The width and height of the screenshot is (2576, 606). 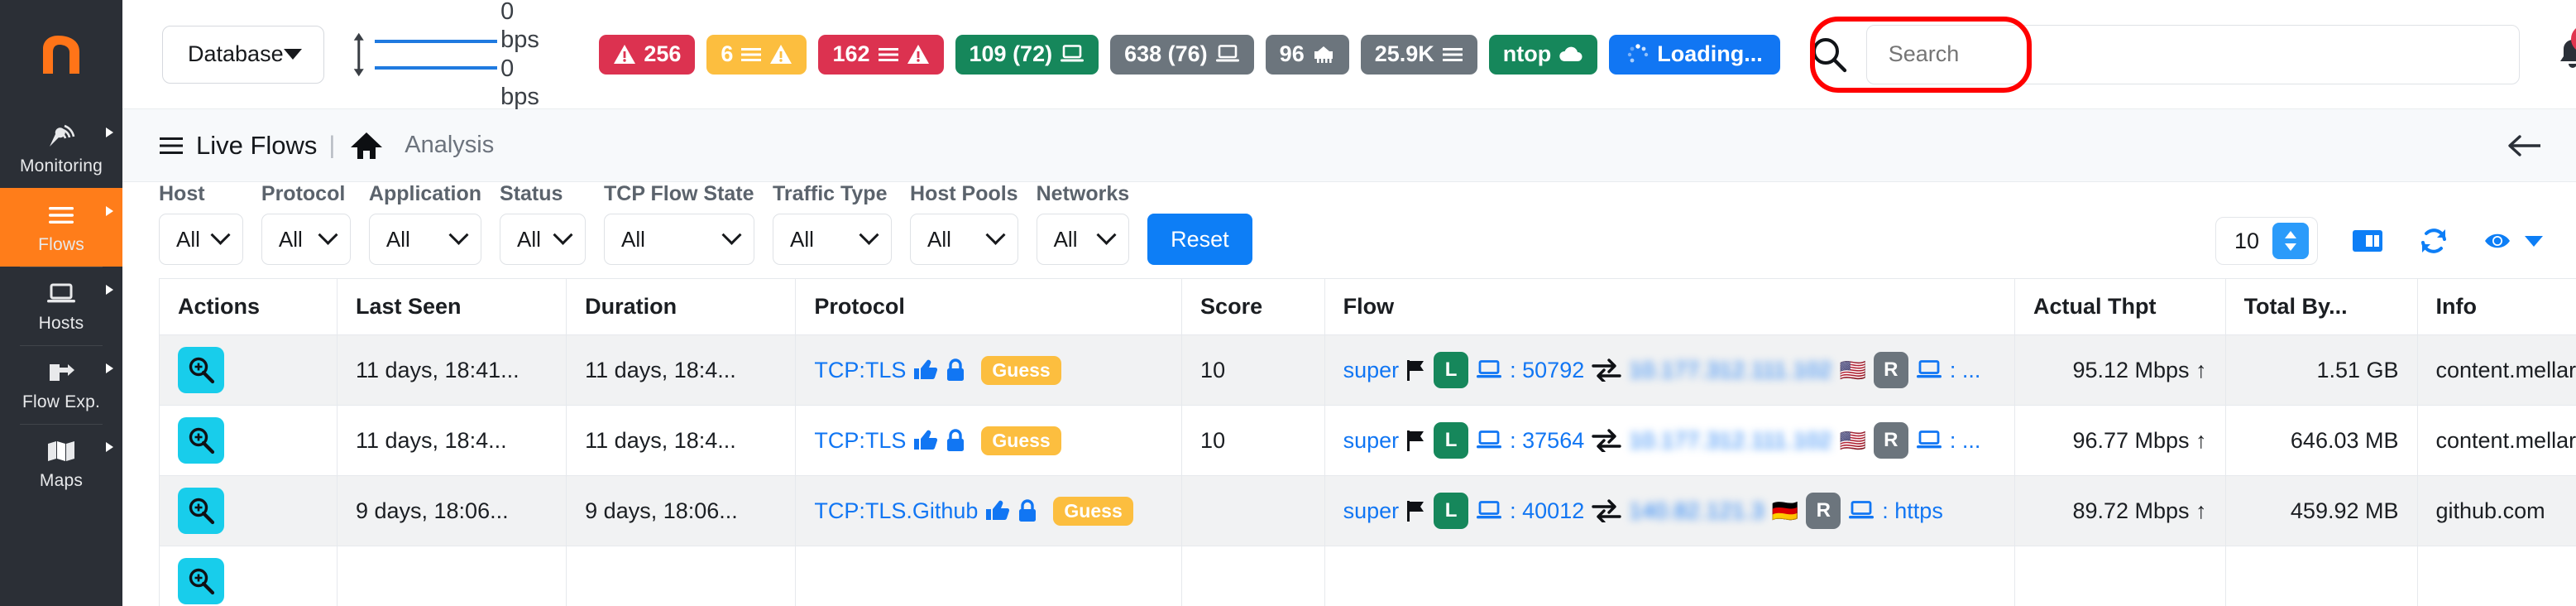 What do you see at coordinates (1027, 54) in the screenshot?
I see `status-badge-hosts-active: 109 (72)` at bounding box center [1027, 54].